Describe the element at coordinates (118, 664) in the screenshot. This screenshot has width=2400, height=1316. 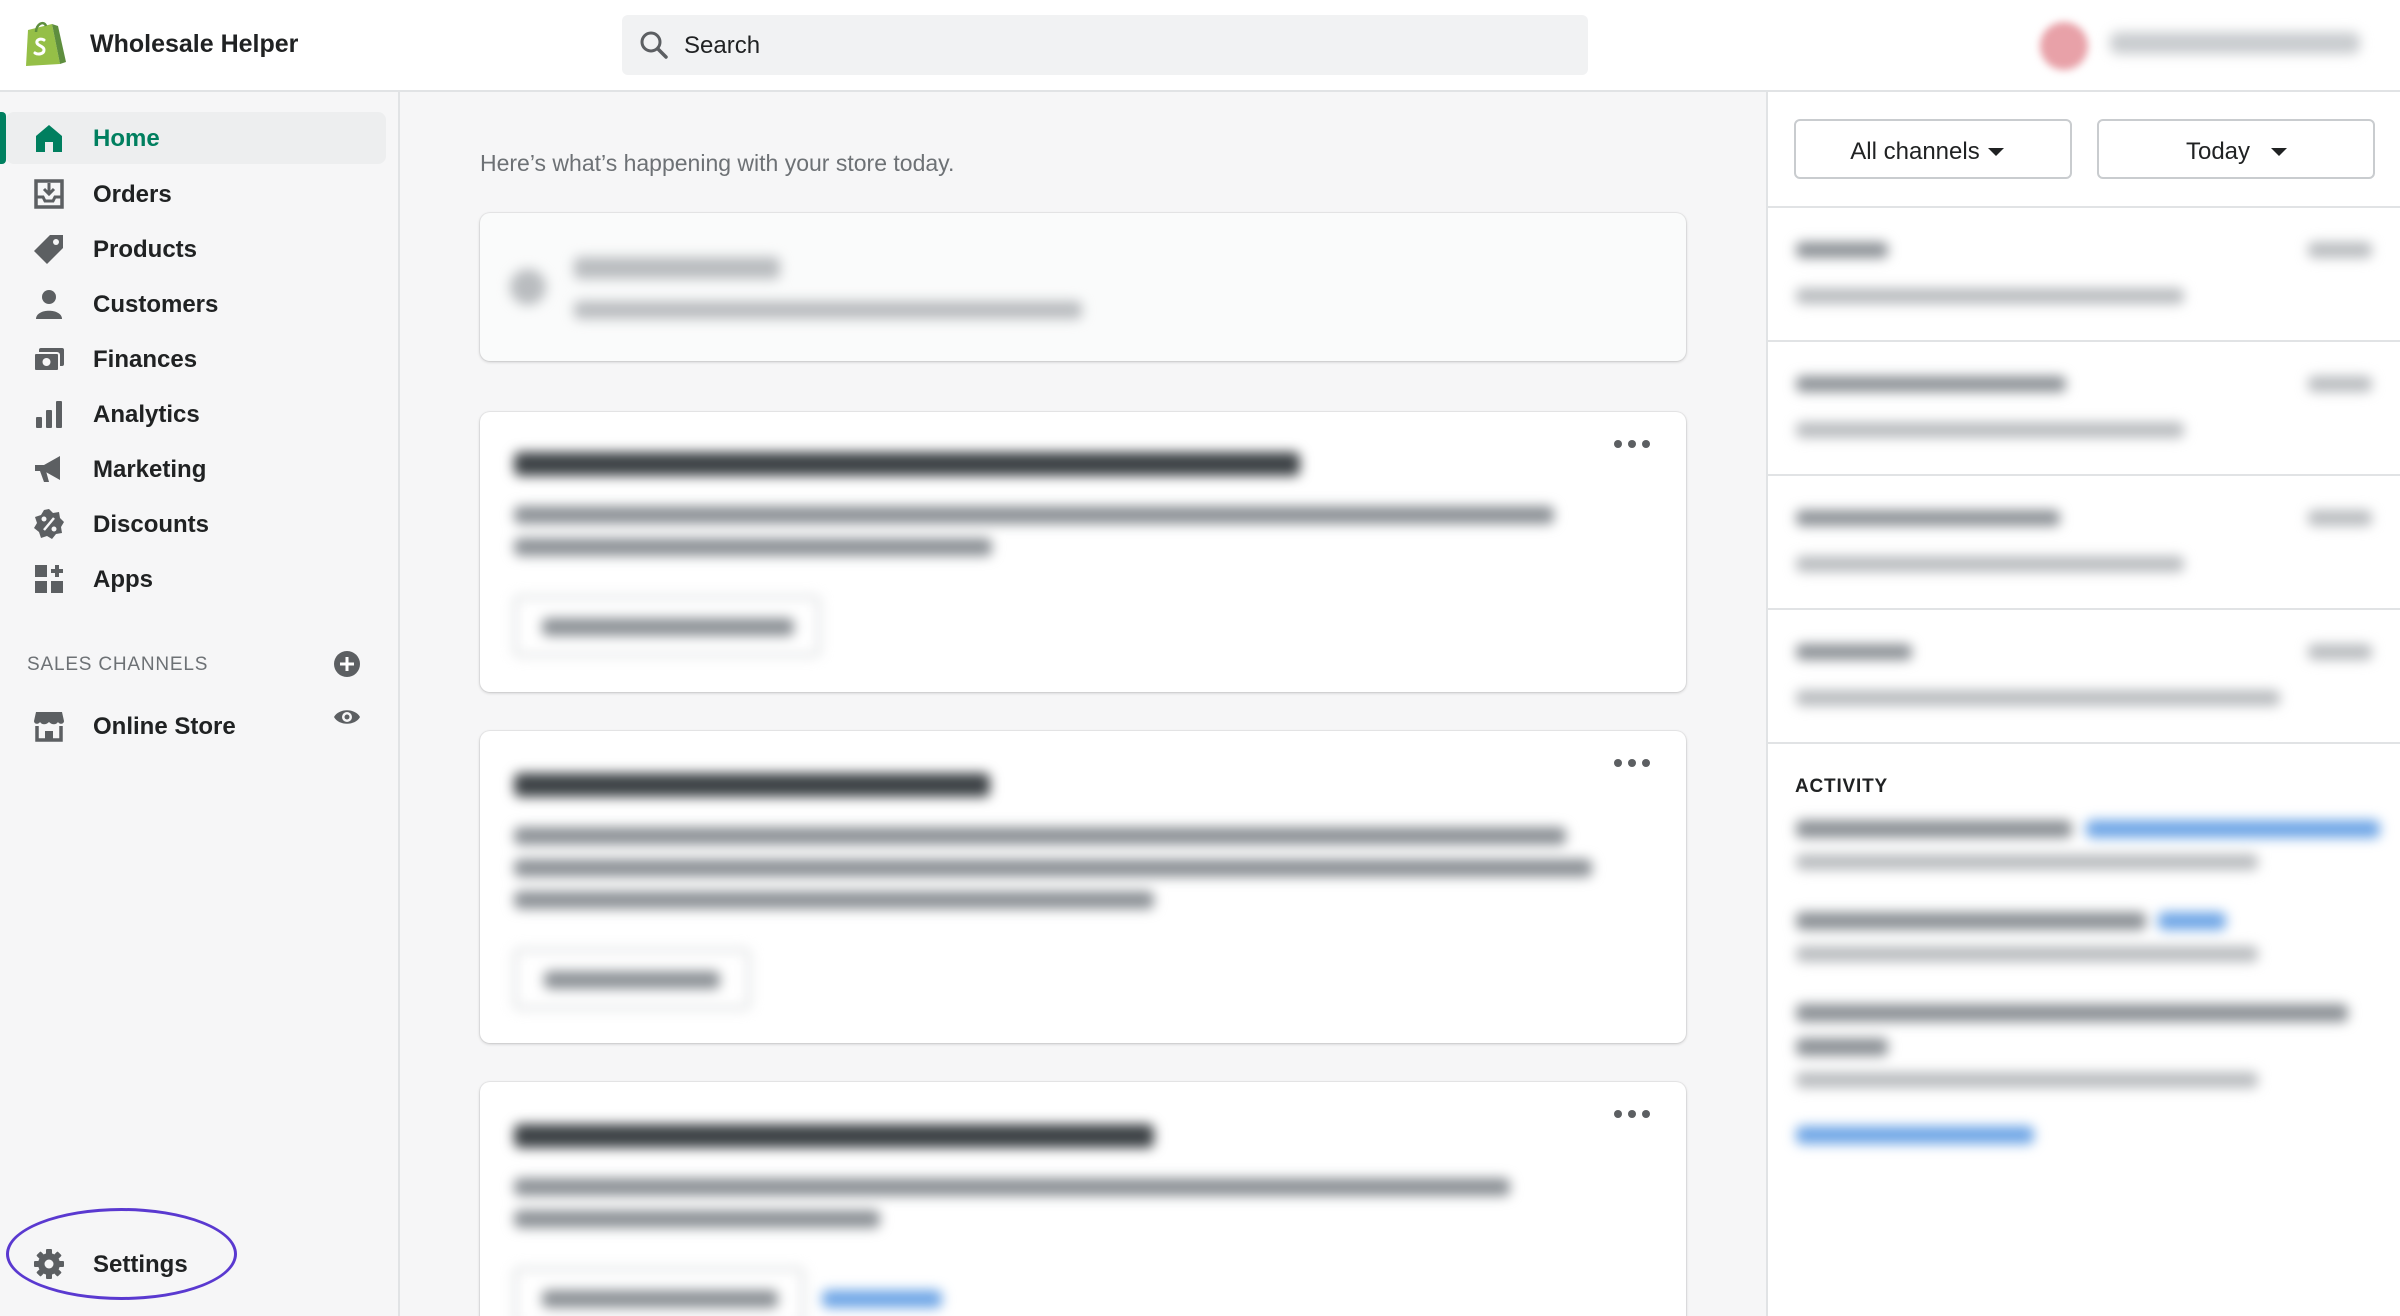
I see `sales-channels-heading: SALES CHANNELS` at that location.